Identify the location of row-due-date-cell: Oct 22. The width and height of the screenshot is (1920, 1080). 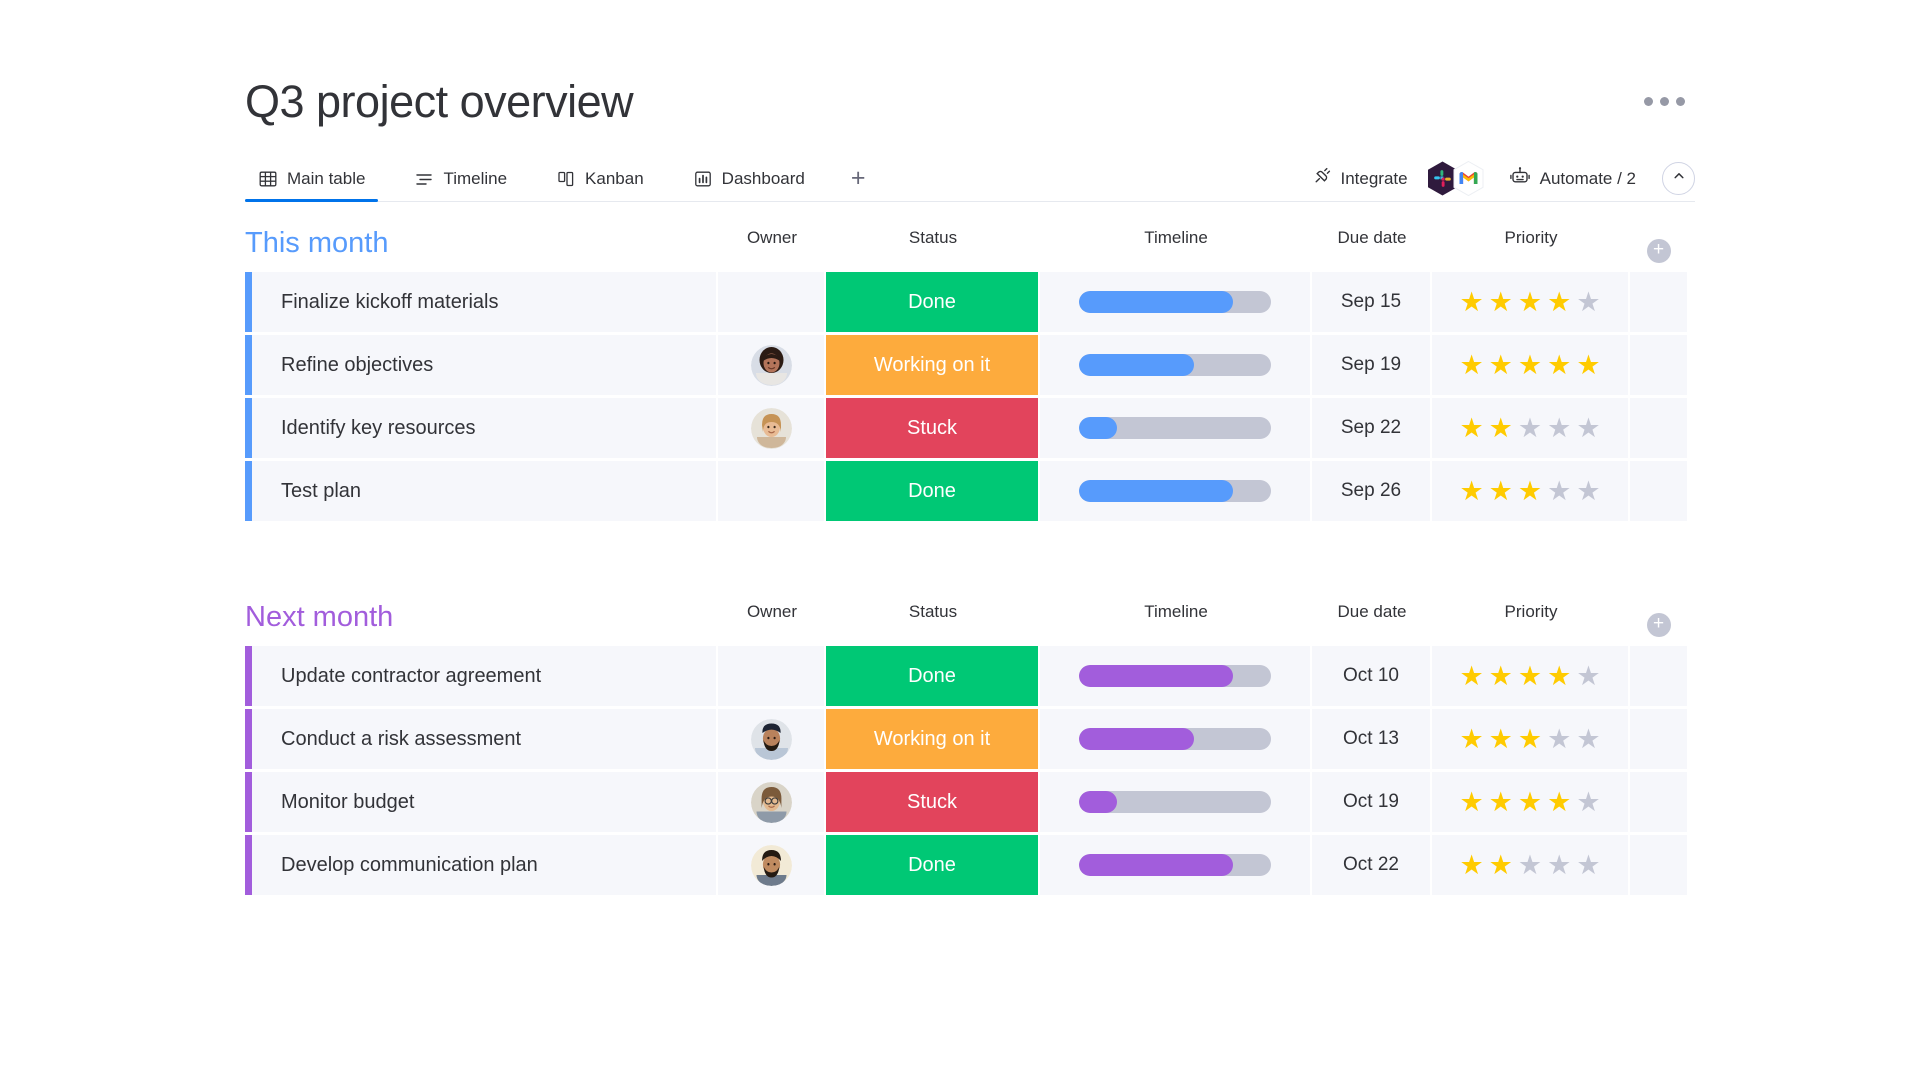
(1372, 865).